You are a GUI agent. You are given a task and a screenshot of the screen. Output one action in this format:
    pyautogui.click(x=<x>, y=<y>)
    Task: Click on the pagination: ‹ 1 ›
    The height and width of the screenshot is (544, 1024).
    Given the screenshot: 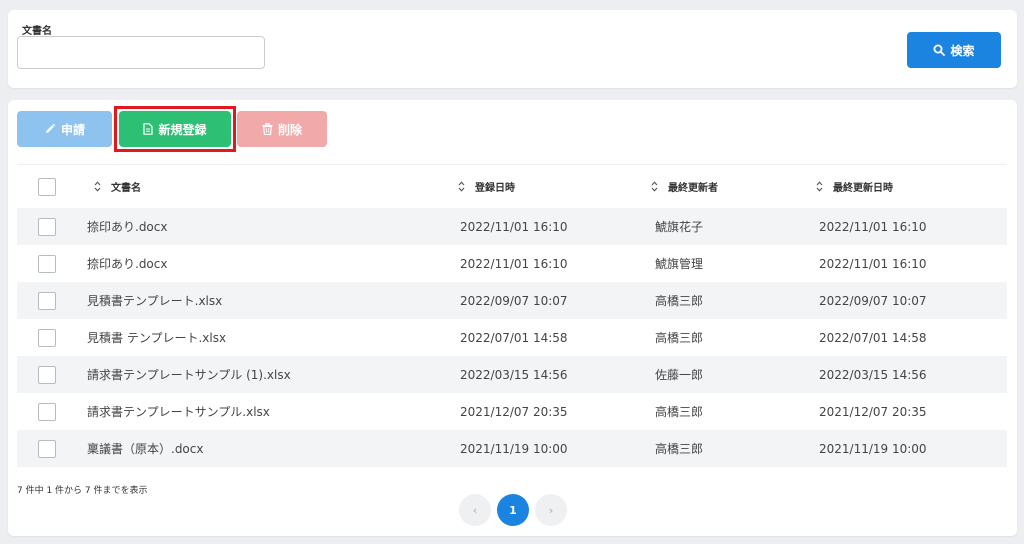 What is the action you would take?
    pyautogui.click(x=513, y=510)
    